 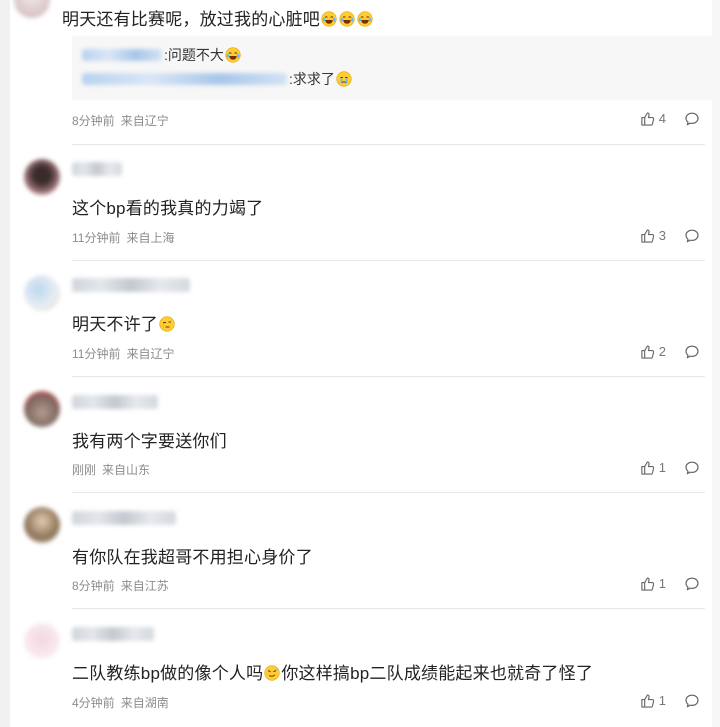 I want to click on location: 来自山东, so click(x=126, y=470).